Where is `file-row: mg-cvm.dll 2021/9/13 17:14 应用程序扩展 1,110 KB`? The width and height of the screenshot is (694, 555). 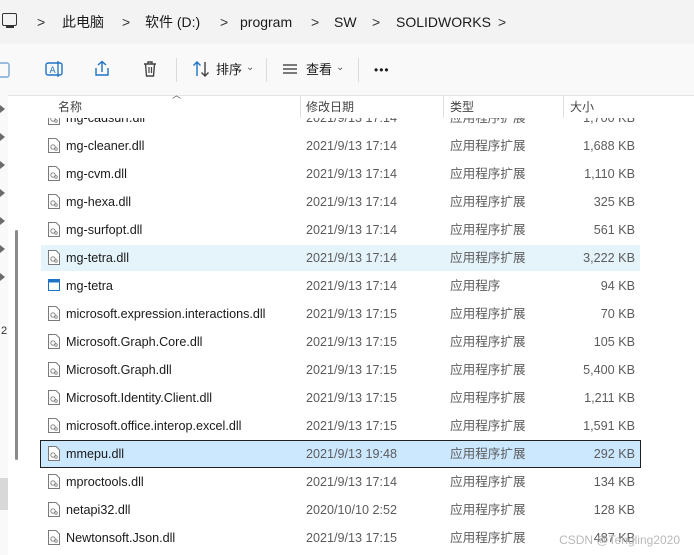
file-row: mg-cvm.dll 2021/9/13 17:14 应用程序扩展 1,110 KB is located at coordinates (340, 174).